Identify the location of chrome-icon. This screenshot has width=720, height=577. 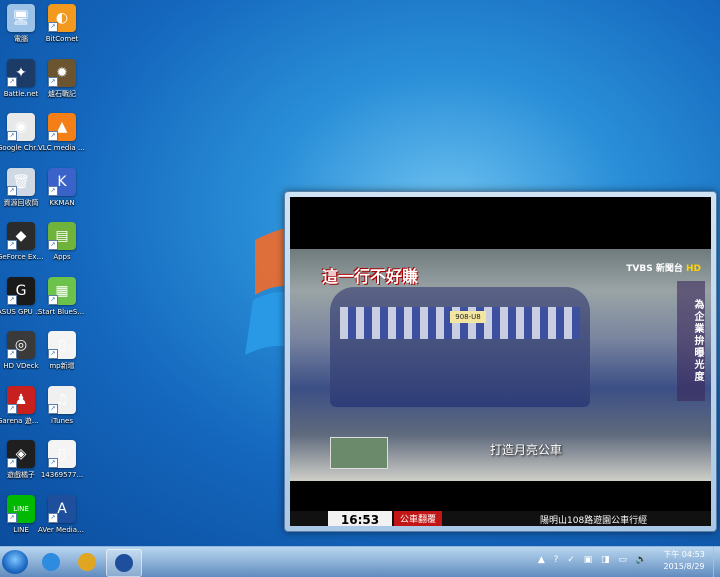
(87, 562).